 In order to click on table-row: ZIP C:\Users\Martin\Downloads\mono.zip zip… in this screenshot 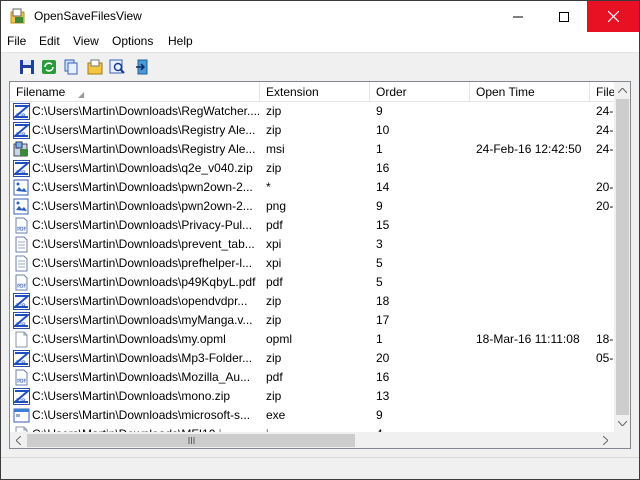, I will do `click(312, 396)`.